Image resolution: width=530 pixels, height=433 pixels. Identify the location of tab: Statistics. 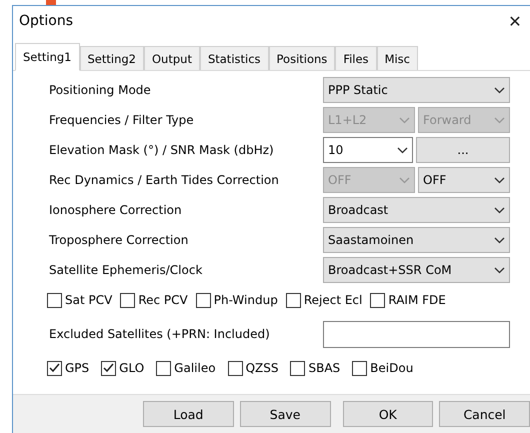
(234, 58).